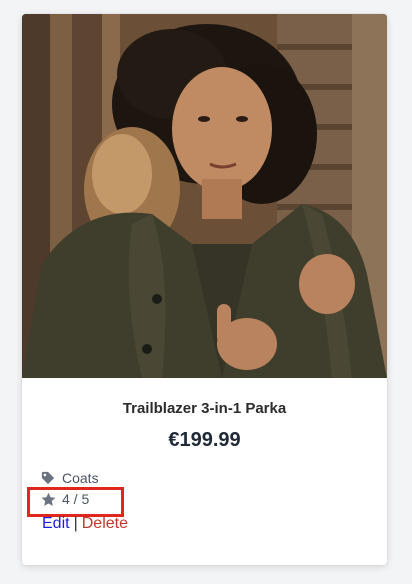 The height and width of the screenshot is (584, 412). What do you see at coordinates (105, 524) in the screenshot?
I see `delete-link: Delete` at bounding box center [105, 524].